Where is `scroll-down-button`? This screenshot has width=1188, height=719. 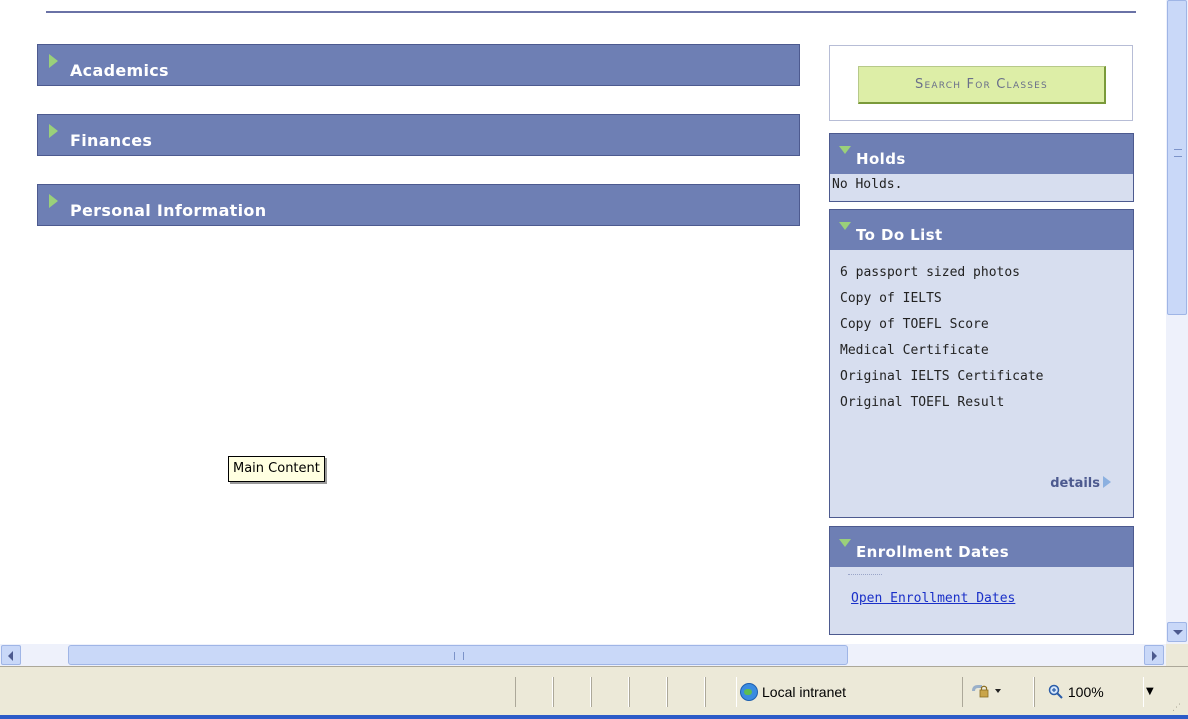 scroll-down-button is located at coordinates (1177, 632).